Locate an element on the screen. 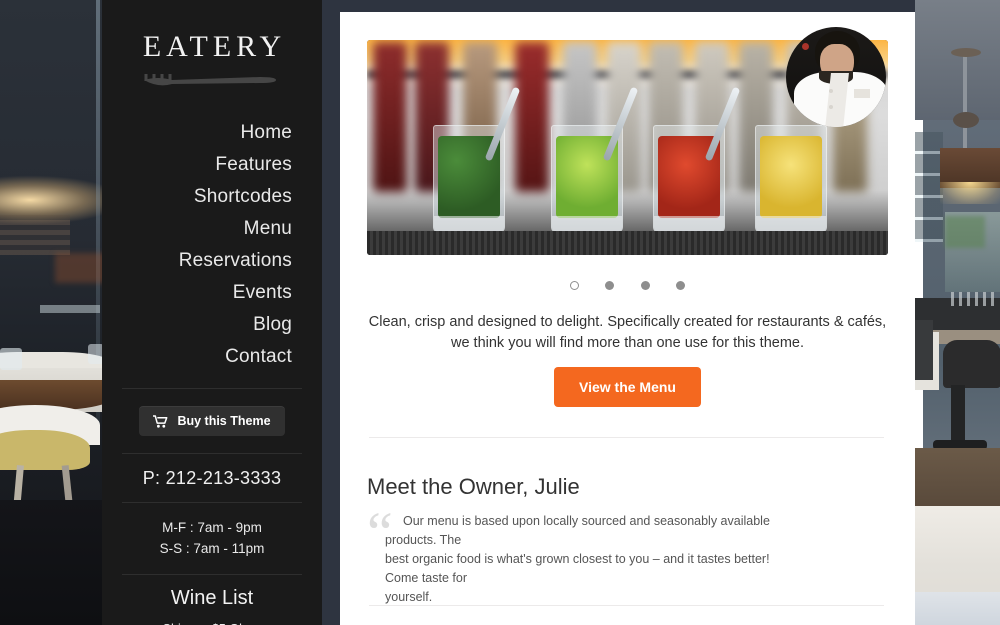 This screenshot has width=1000, height=625. sidebar-item-home: Home is located at coordinates (197, 133).